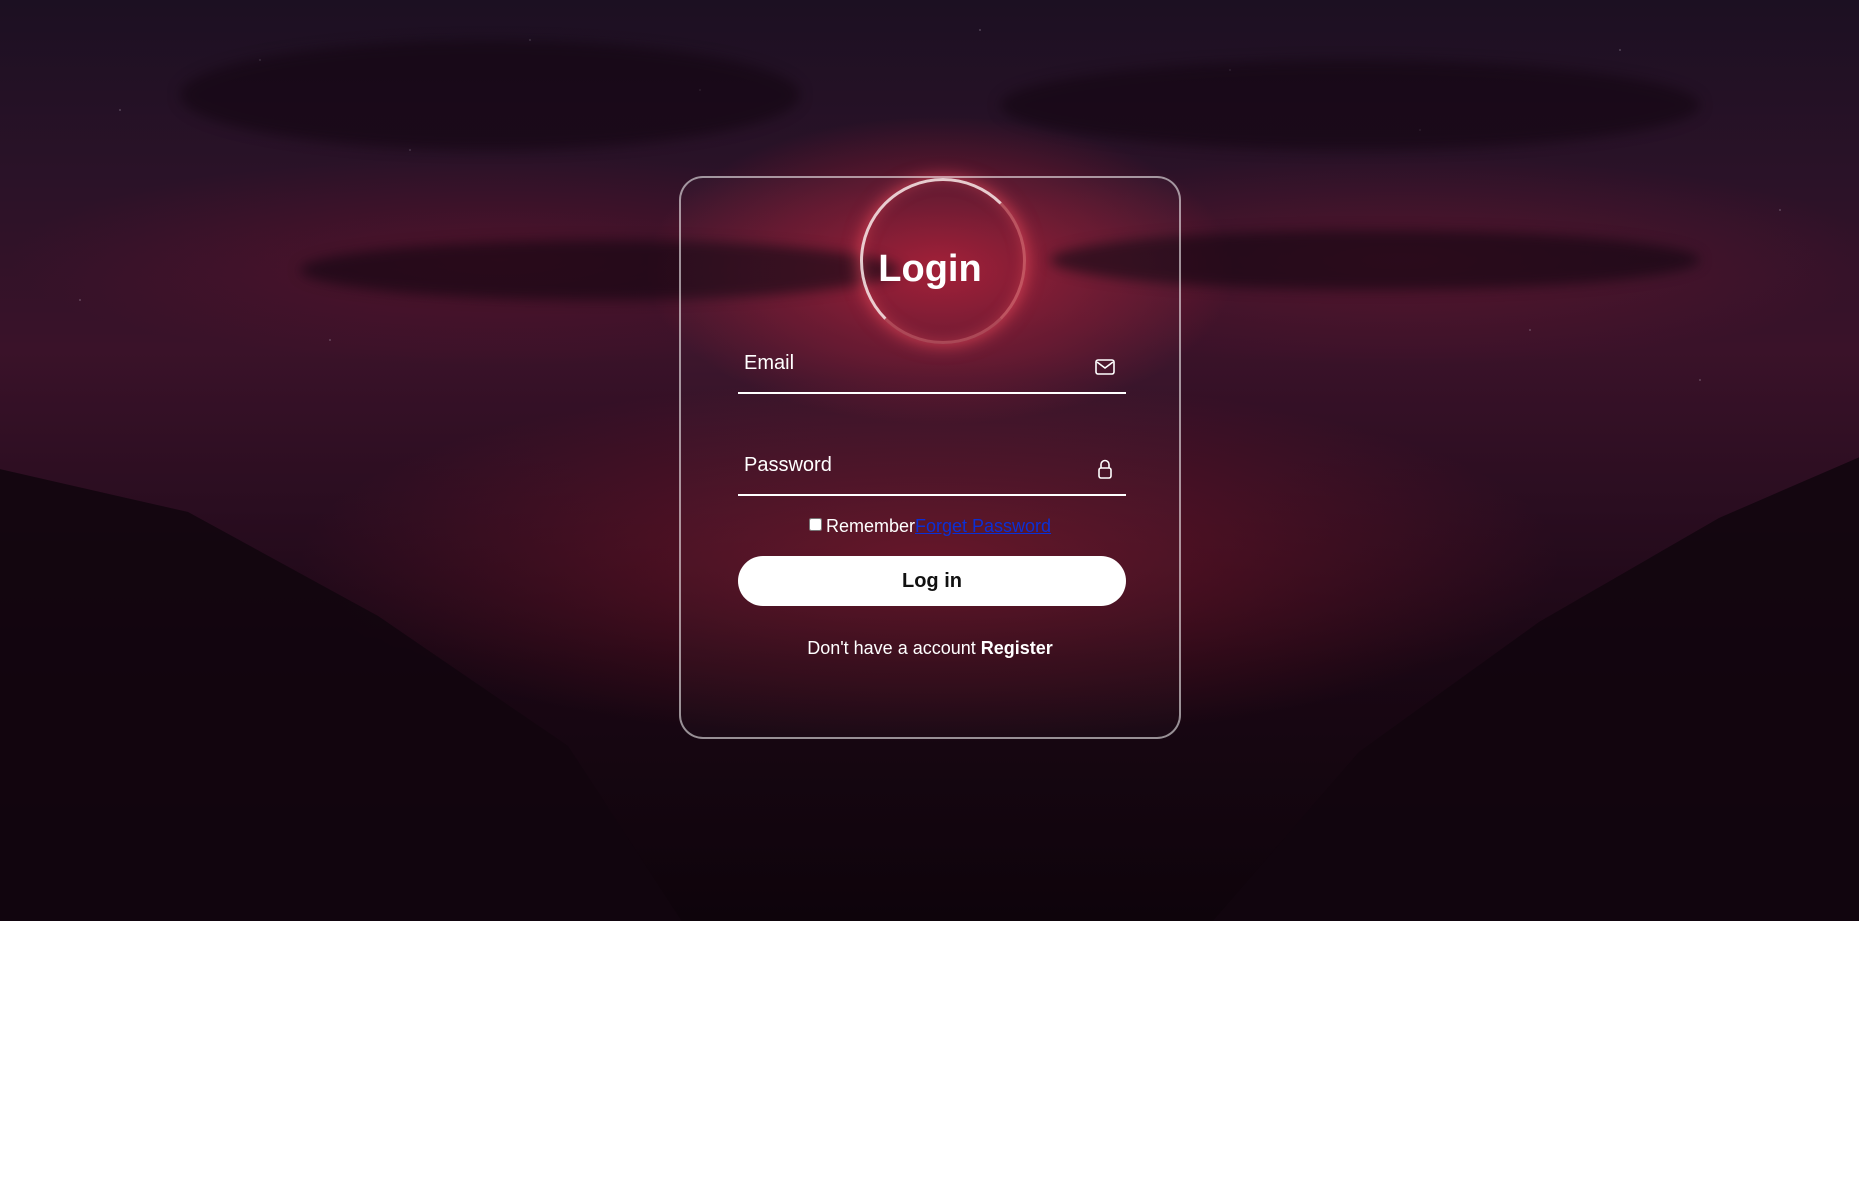 The width and height of the screenshot is (1859, 1180). What do you see at coordinates (1105, 469) in the screenshot?
I see `lock-icon` at bounding box center [1105, 469].